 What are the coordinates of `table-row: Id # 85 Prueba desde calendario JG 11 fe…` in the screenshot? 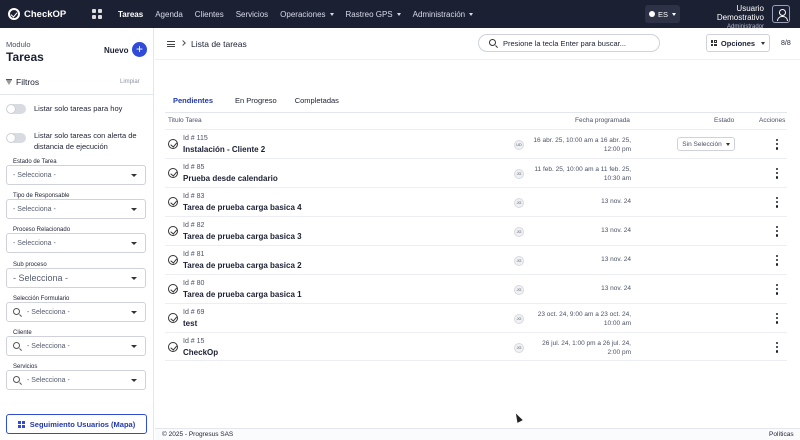 It's located at (476, 172).